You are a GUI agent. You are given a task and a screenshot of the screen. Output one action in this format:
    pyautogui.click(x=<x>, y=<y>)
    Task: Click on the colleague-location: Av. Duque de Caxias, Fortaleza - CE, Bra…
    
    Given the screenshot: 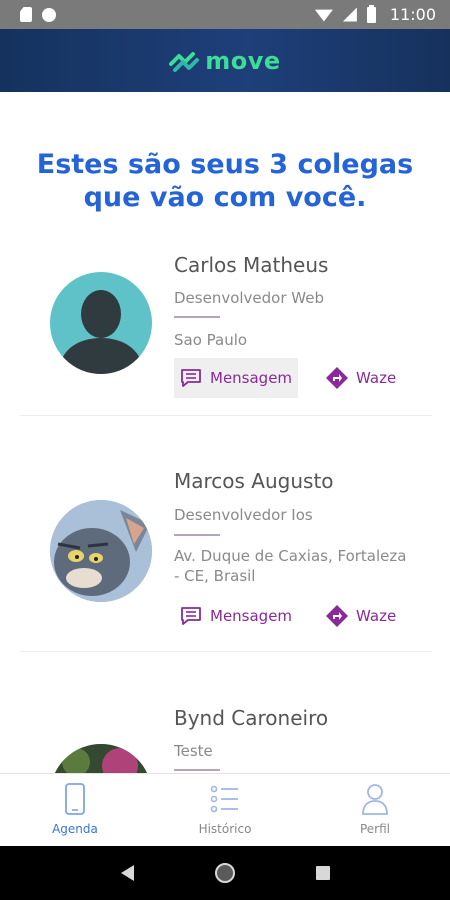 What is the action you would take?
    pyautogui.click(x=299, y=566)
    